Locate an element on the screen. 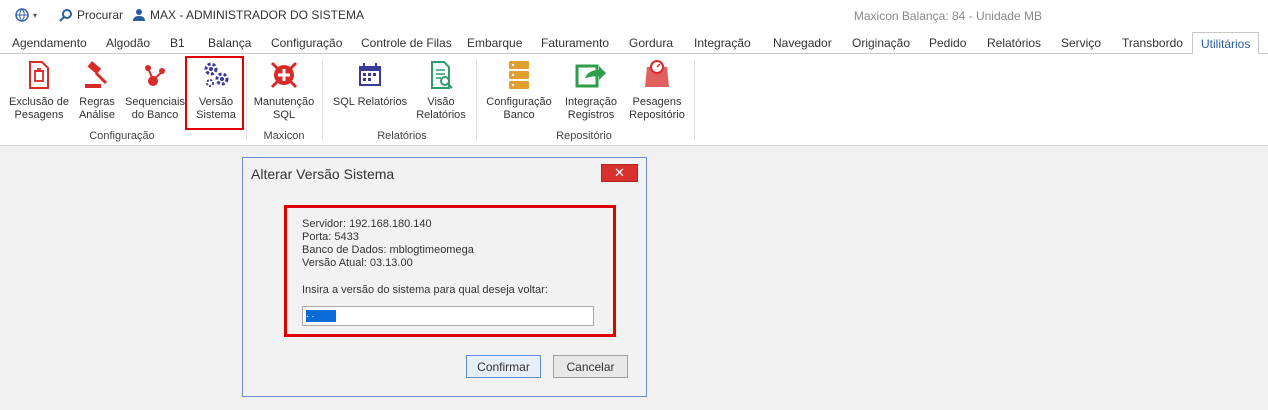  visao-label-2: Relatórios is located at coordinates (441, 115).